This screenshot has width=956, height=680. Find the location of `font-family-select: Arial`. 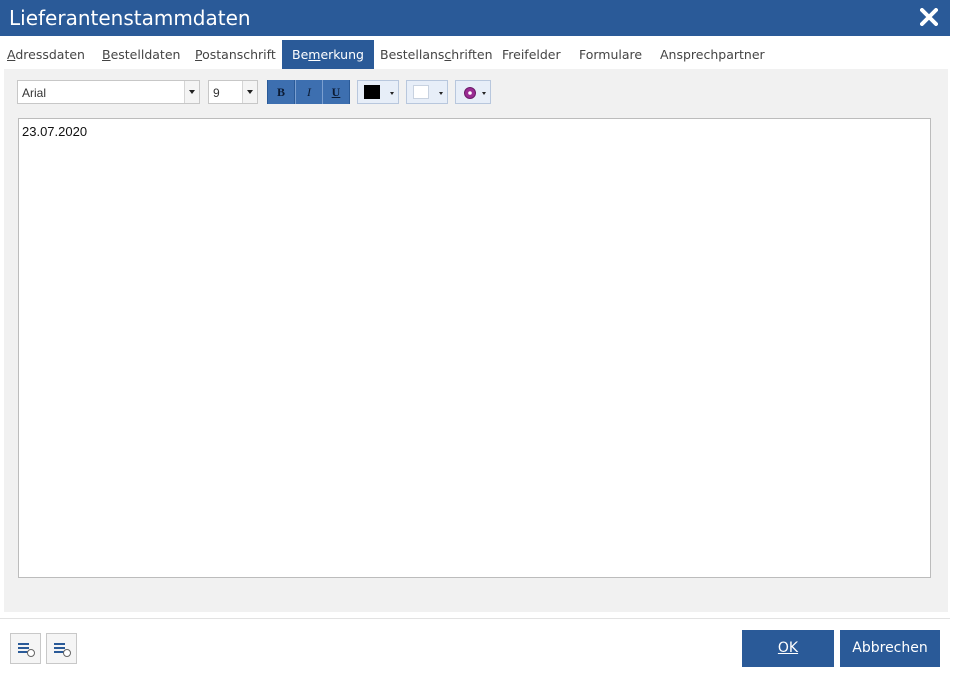

font-family-select: Arial is located at coordinates (108, 92).